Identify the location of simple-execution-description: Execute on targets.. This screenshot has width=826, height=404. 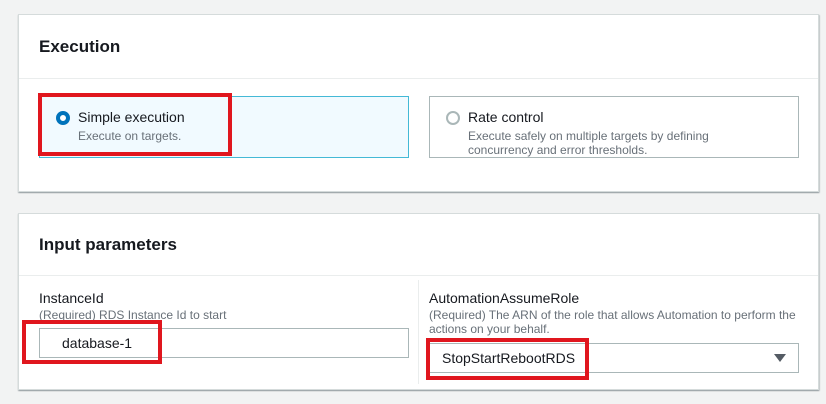
(130, 136).